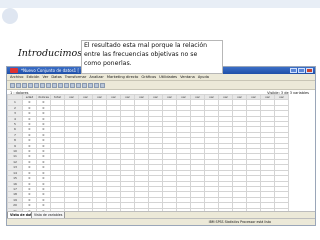  What do you see at coordinates (66, 85) in the screenshot?
I see `find-icon` at bounding box center [66, 85].